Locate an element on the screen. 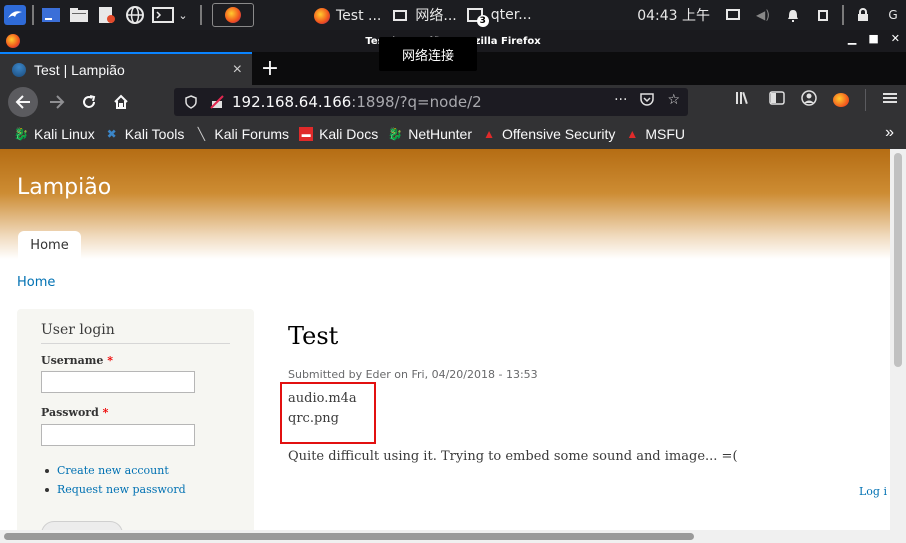 The width and height of the screenshot is (906, 543). horizontal-scrollbar is located at coordinates (445, 536).